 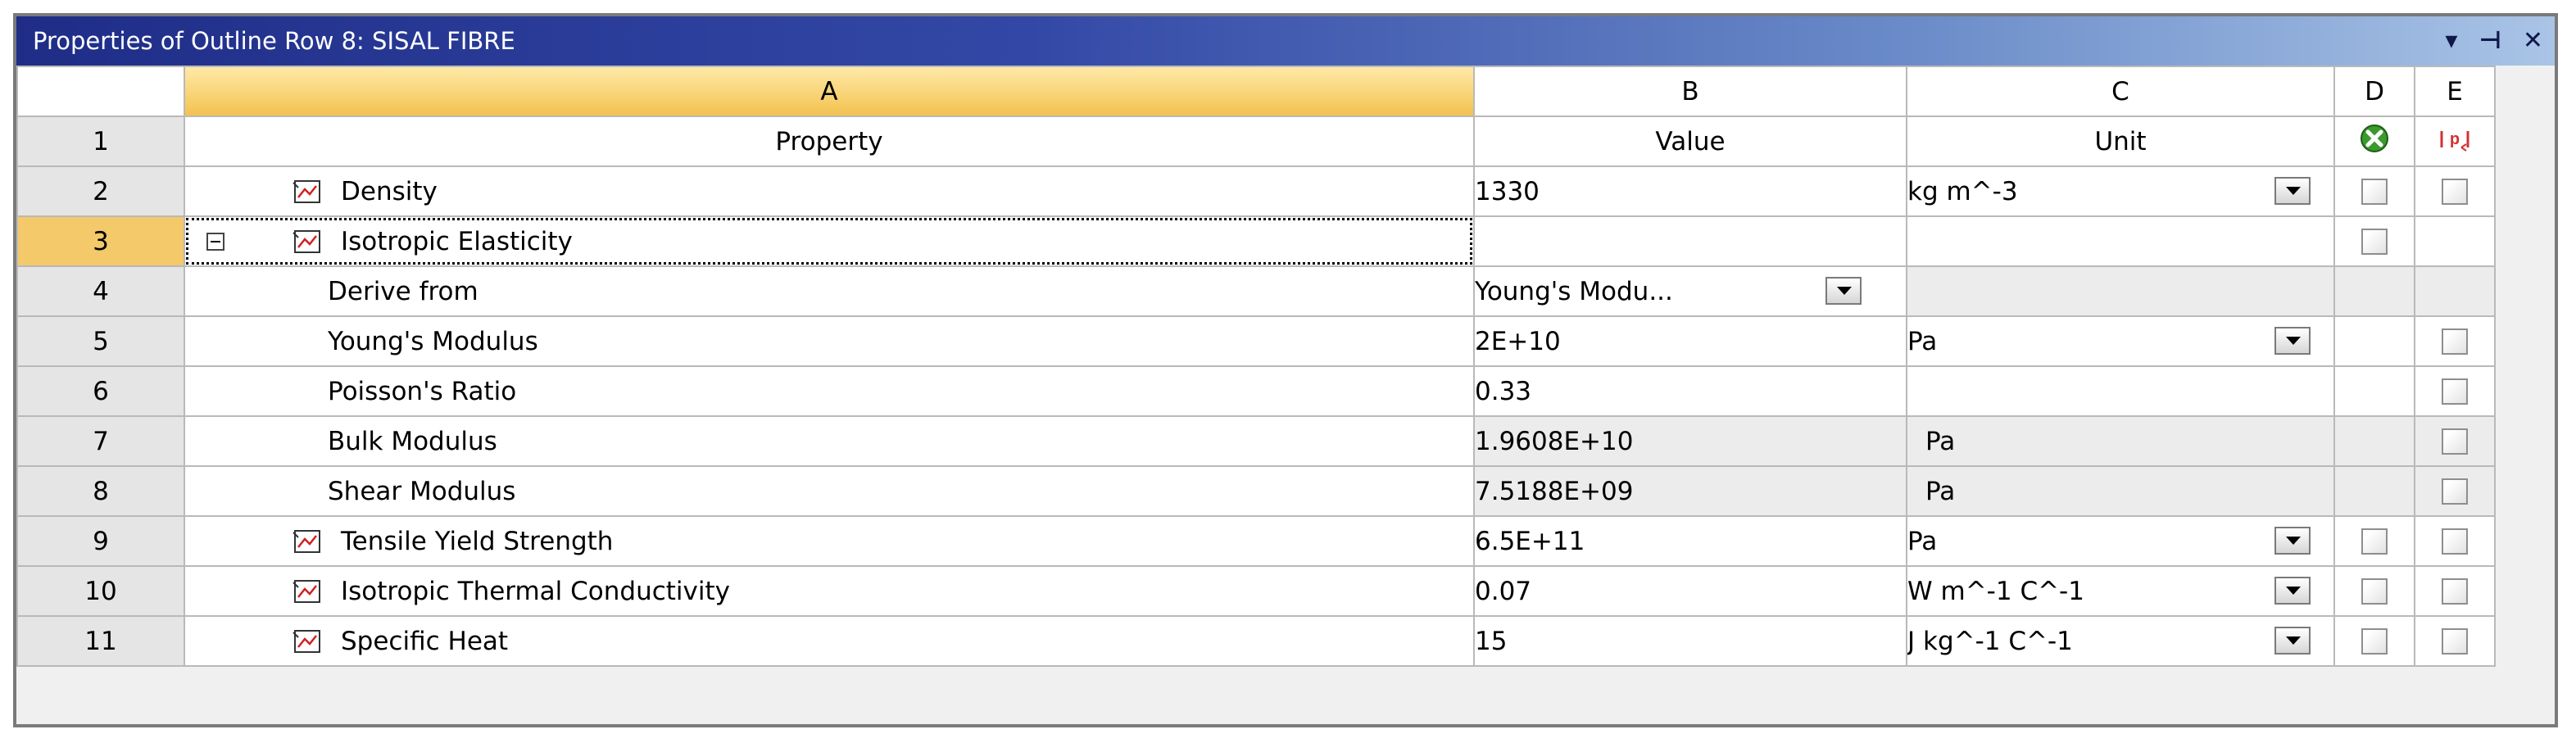 What do you see at coordinates (2374, 91) in the screenshot?
I see `column-header-d: D` at bounding box center [2374, 91].